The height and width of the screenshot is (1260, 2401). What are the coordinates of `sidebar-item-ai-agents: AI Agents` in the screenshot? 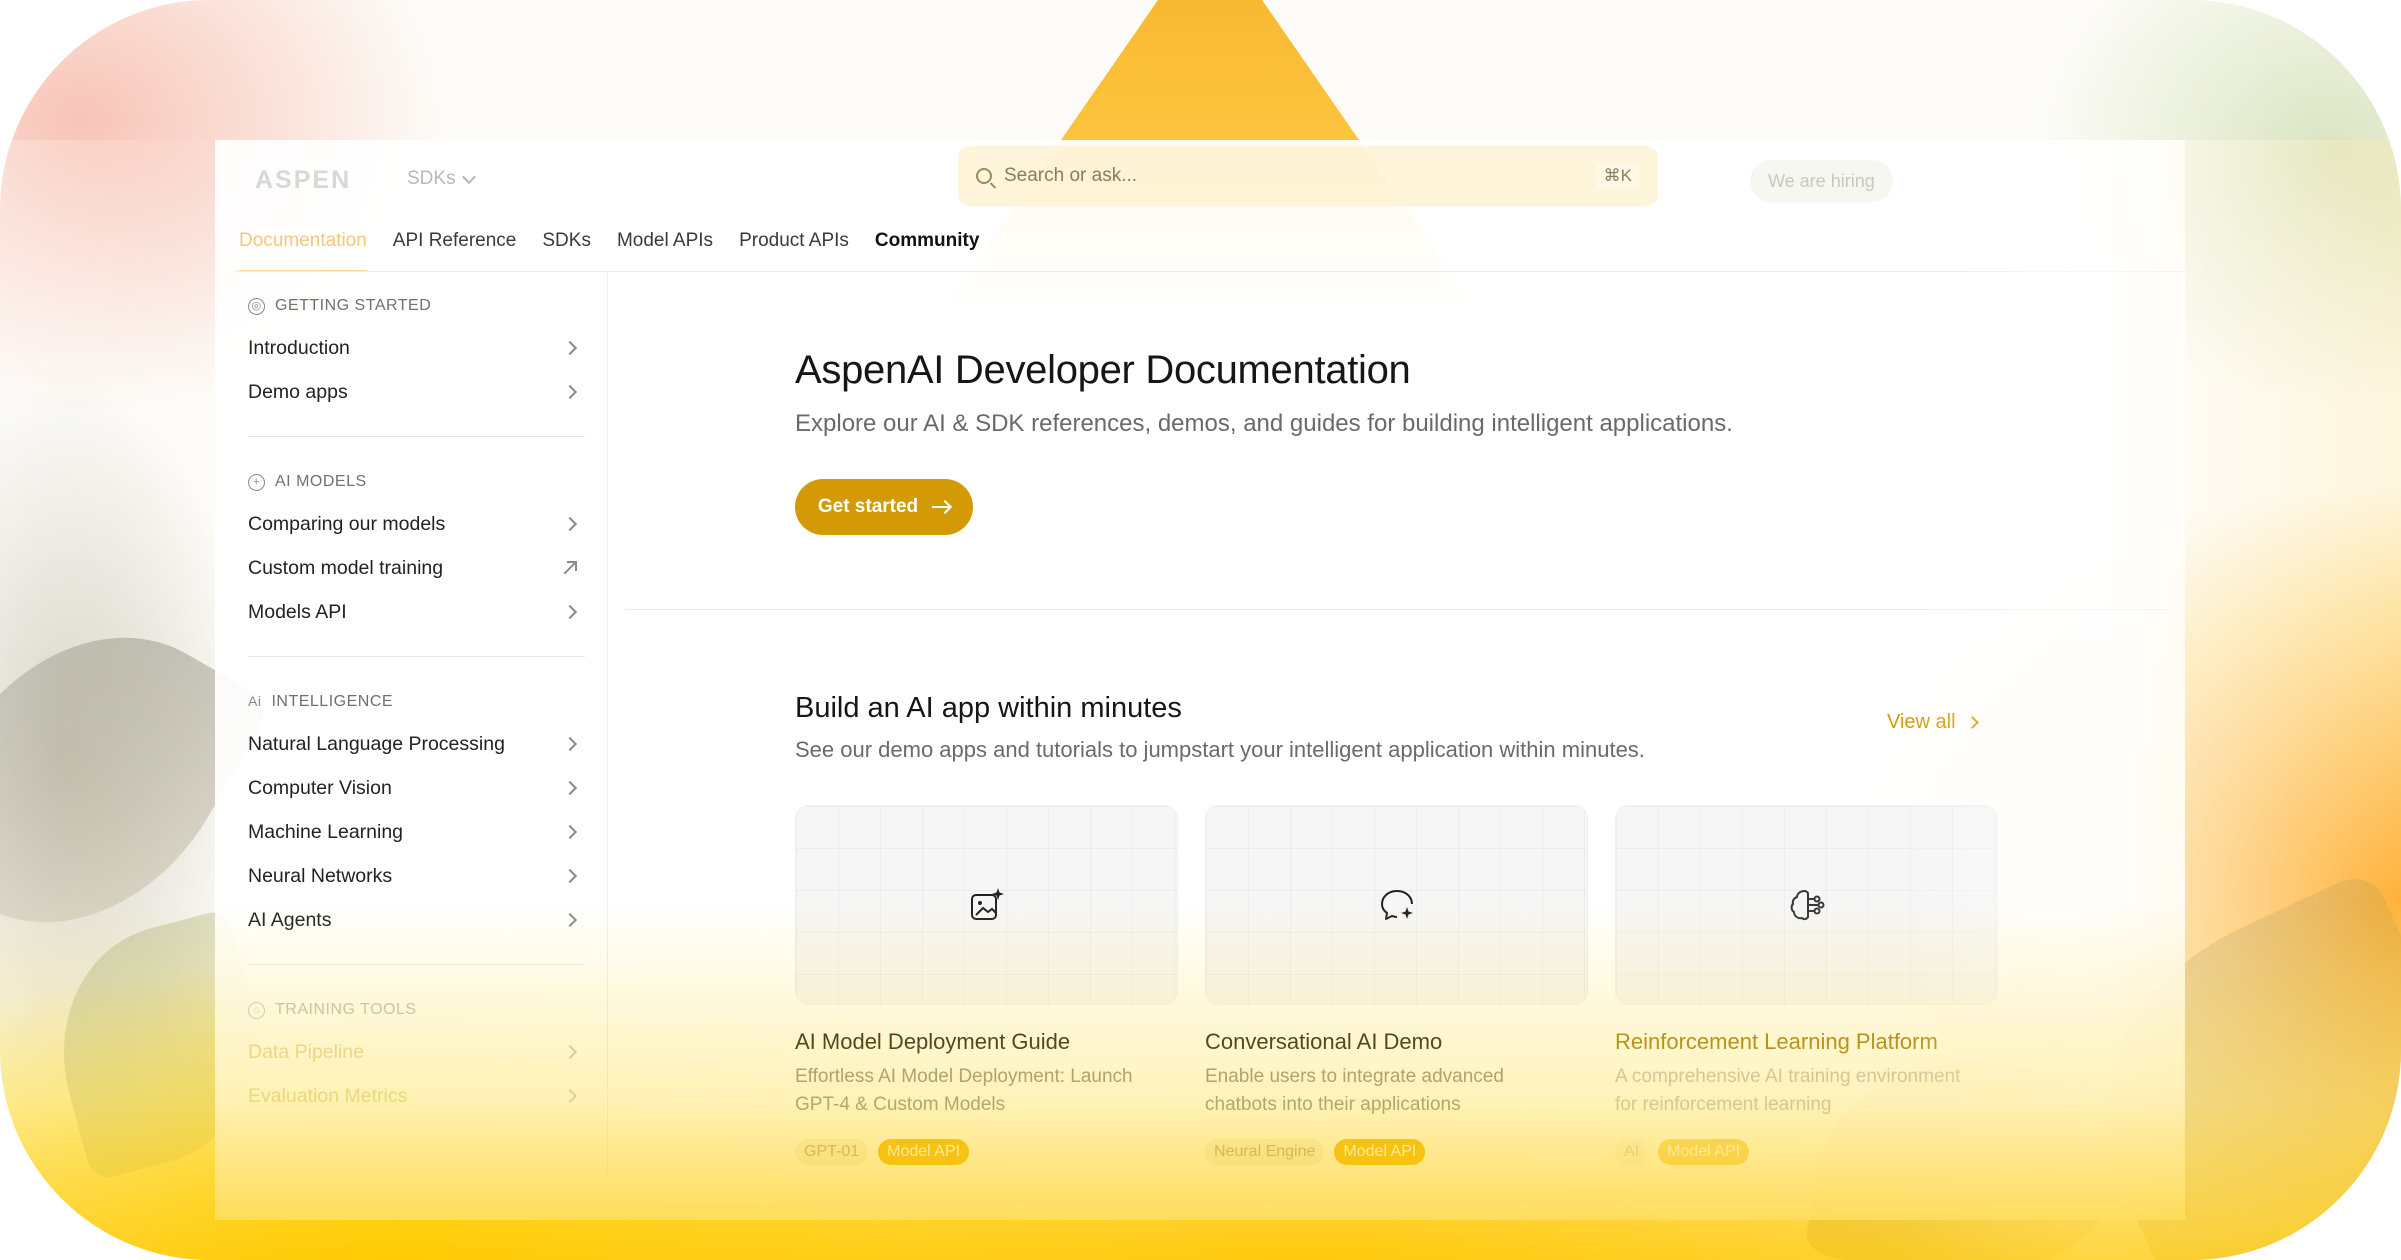 It's located at (416, 920).